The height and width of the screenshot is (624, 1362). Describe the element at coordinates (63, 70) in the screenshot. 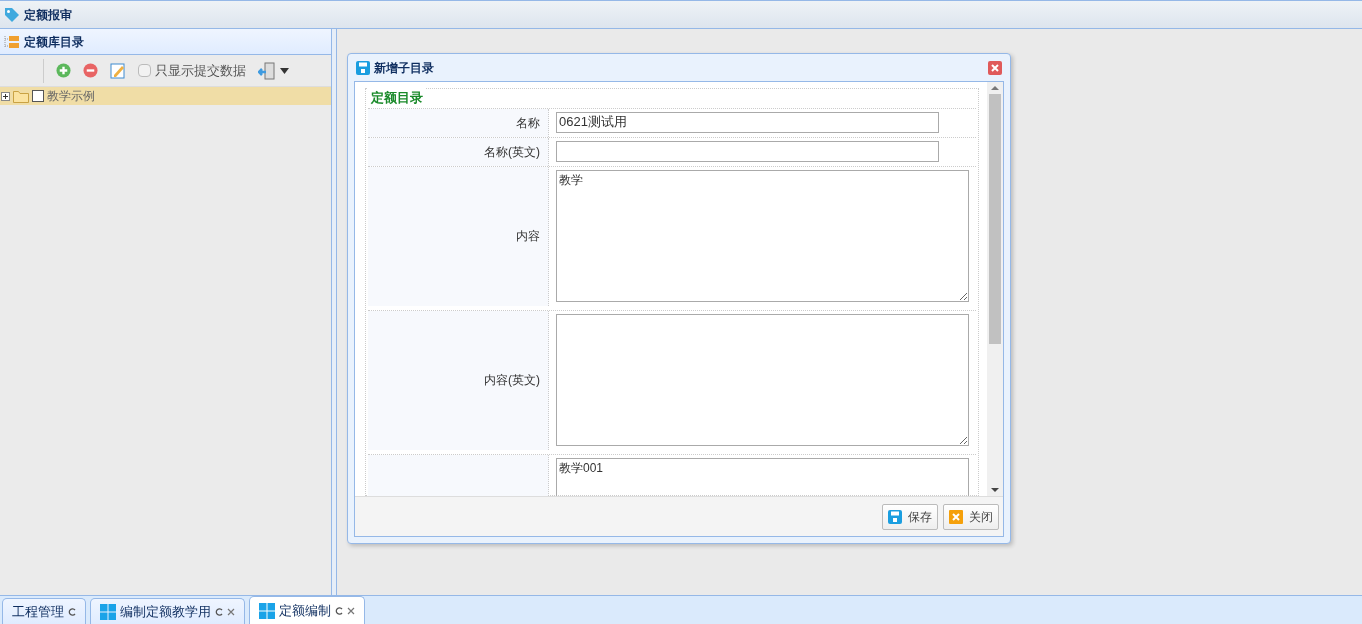

I see `add-icon` at that location.